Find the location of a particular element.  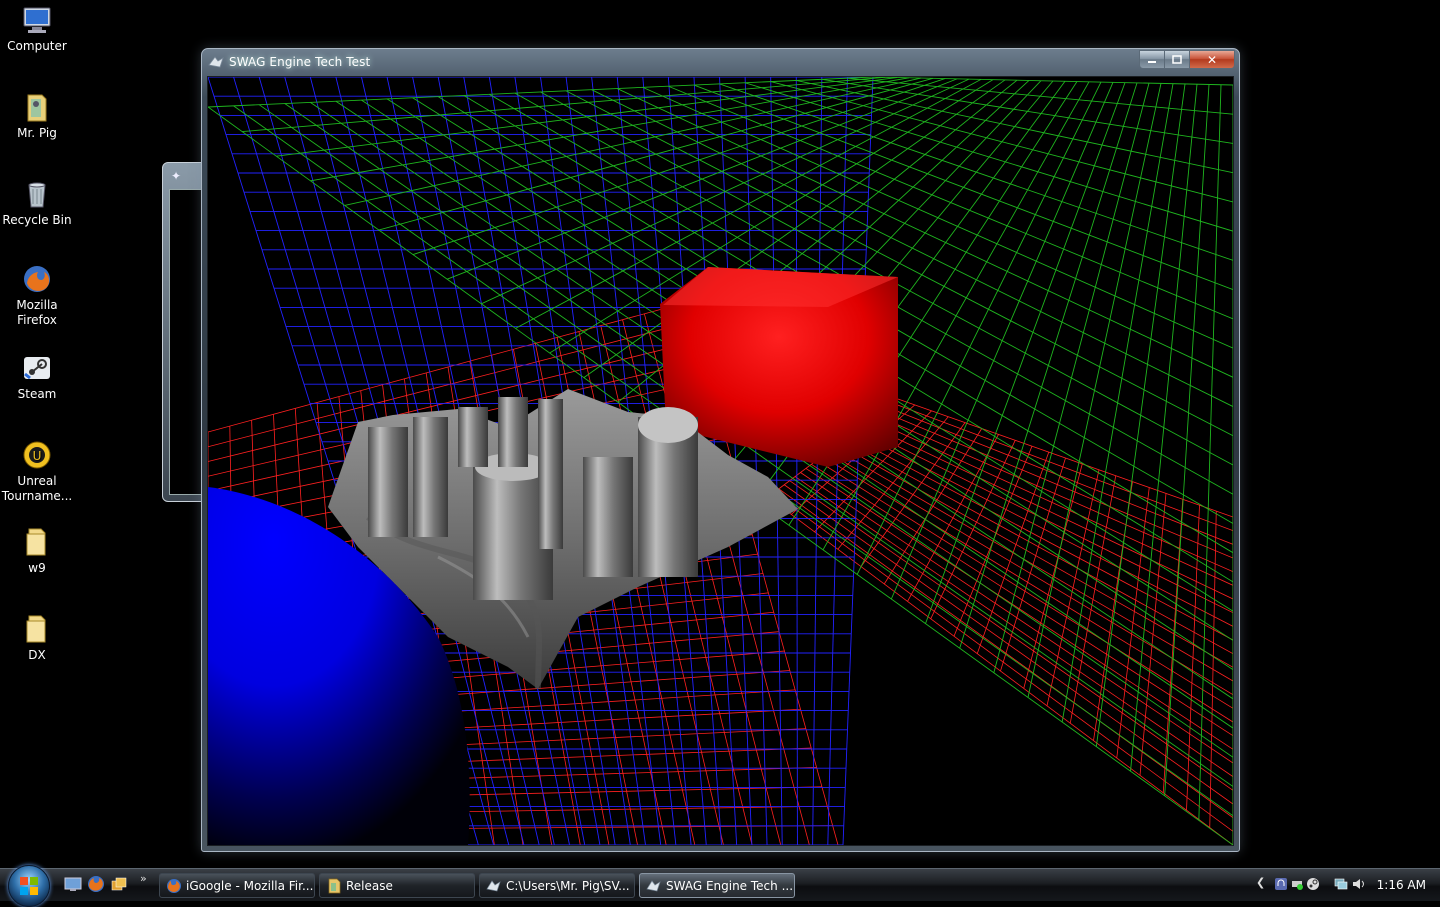

desktop-icon-label: Computer is located at coordinates (37, 46).